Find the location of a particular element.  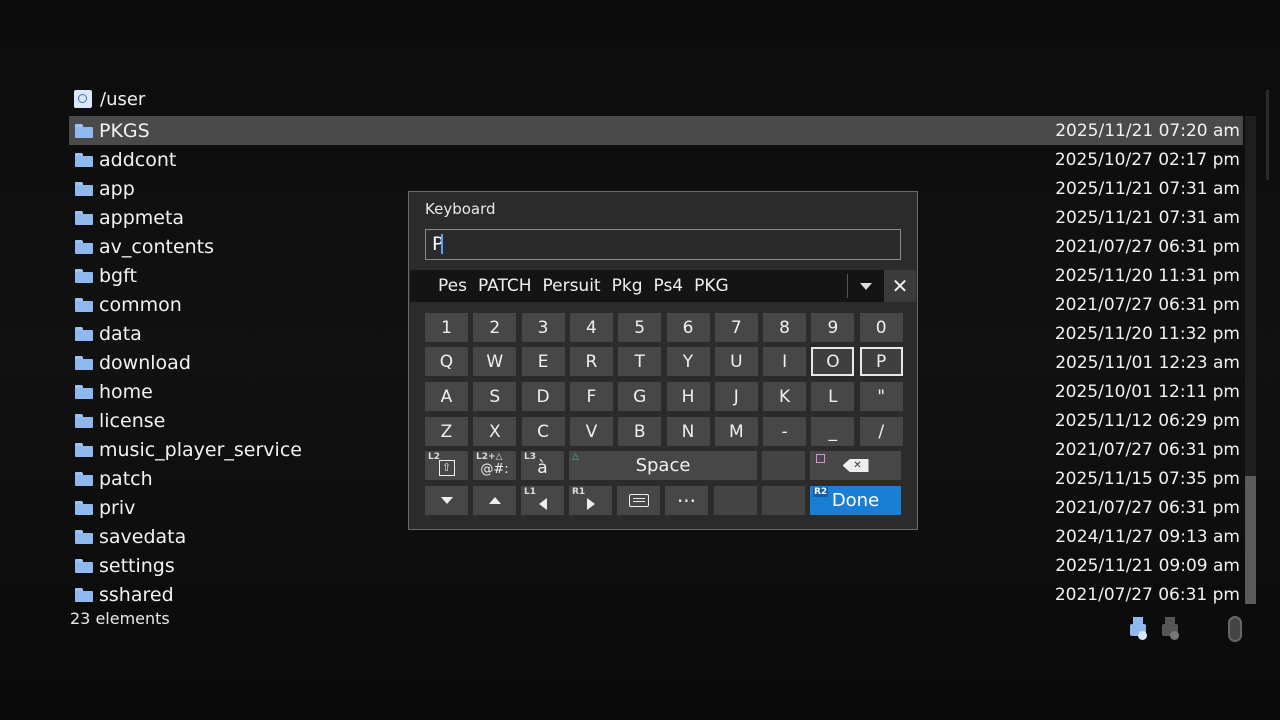

key: N is located at coordinates (688, 431).